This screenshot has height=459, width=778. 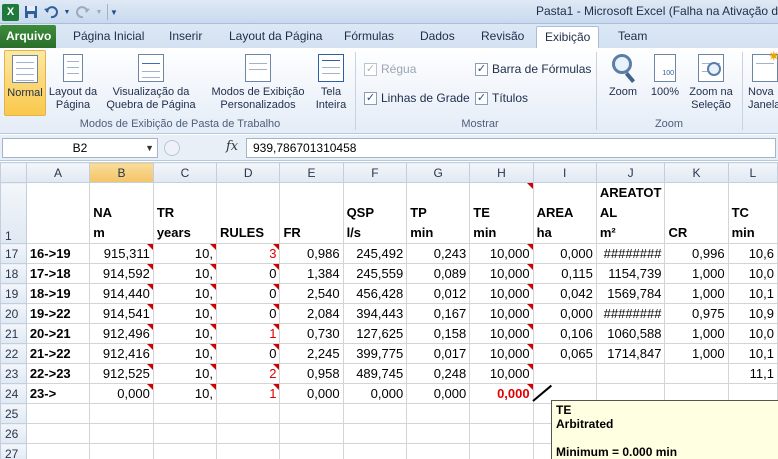 What do you see at coordinates (564, 172) in the screenshot?
I see `column-header-i: I` at bounding box center [564, 172].